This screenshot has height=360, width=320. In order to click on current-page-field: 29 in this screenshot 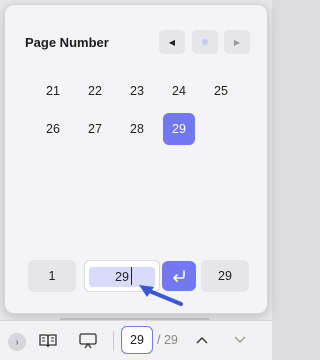, I will do `click(137, 340)`.